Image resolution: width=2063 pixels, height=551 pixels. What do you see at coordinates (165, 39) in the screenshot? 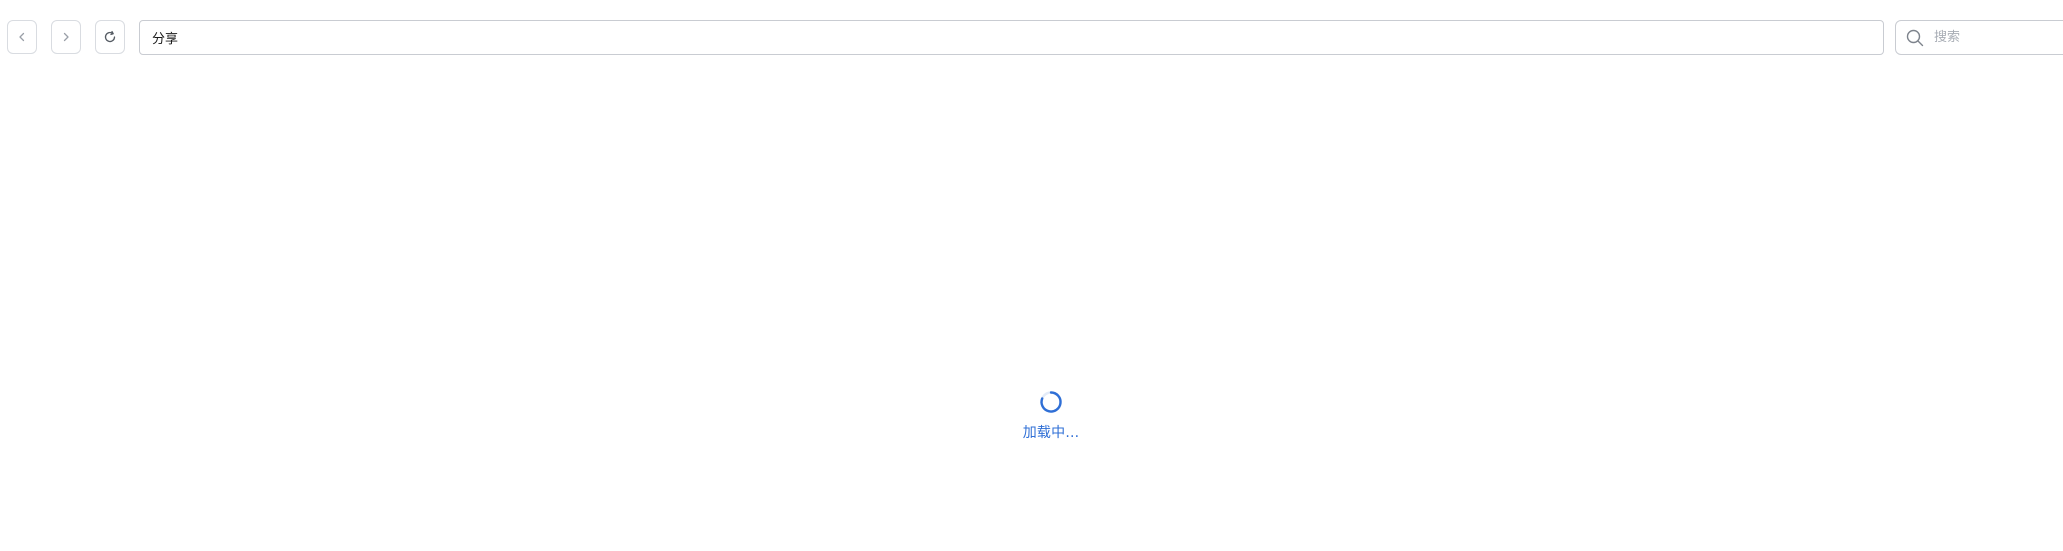
I see `address-text: 分享` at bounding box center [165, 39].